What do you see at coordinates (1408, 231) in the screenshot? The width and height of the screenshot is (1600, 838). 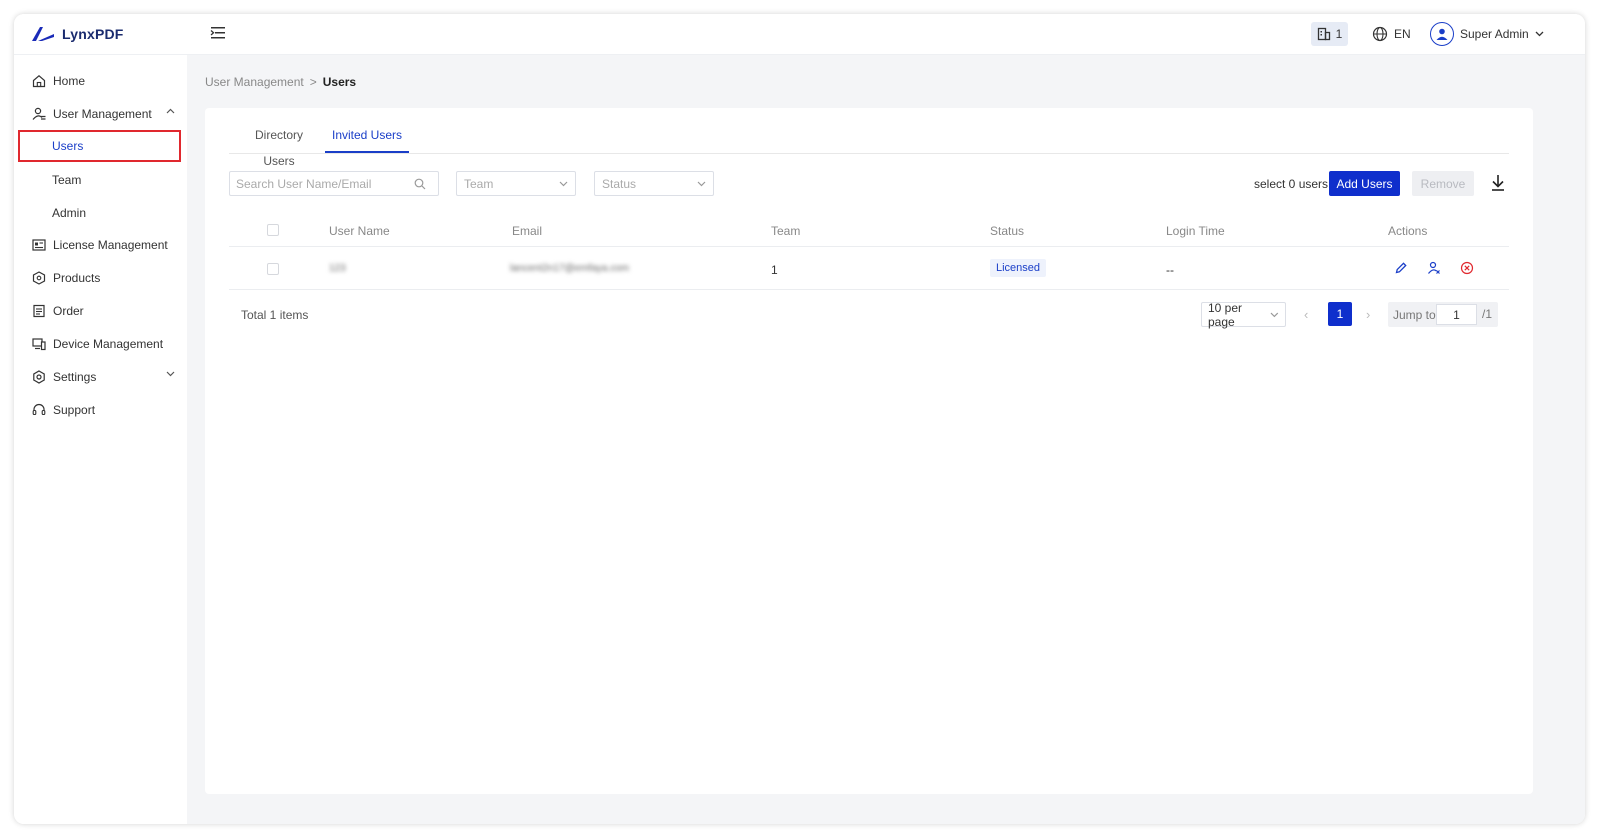 I see `column-header-actions: Actions` at bounding box center [1408, 231].